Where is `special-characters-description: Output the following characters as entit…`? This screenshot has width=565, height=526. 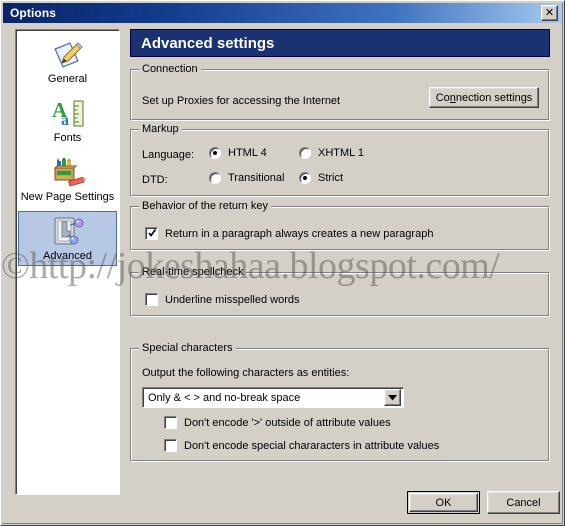
special-characters-description: Output the following characters as entit… is located at coordinates (246, 373).